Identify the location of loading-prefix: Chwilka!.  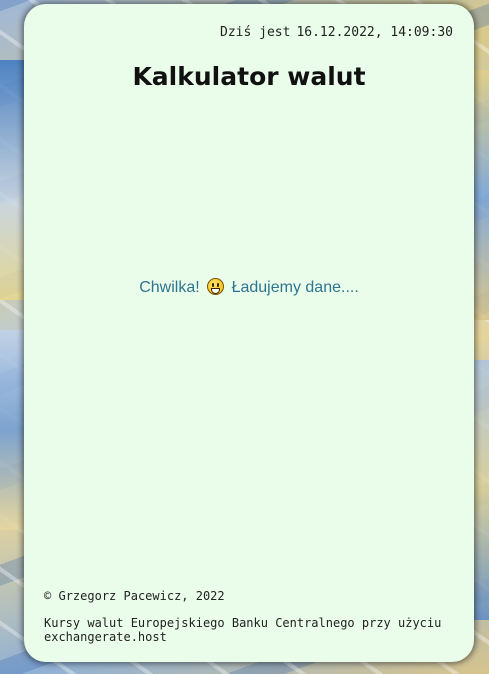
(169, 287).